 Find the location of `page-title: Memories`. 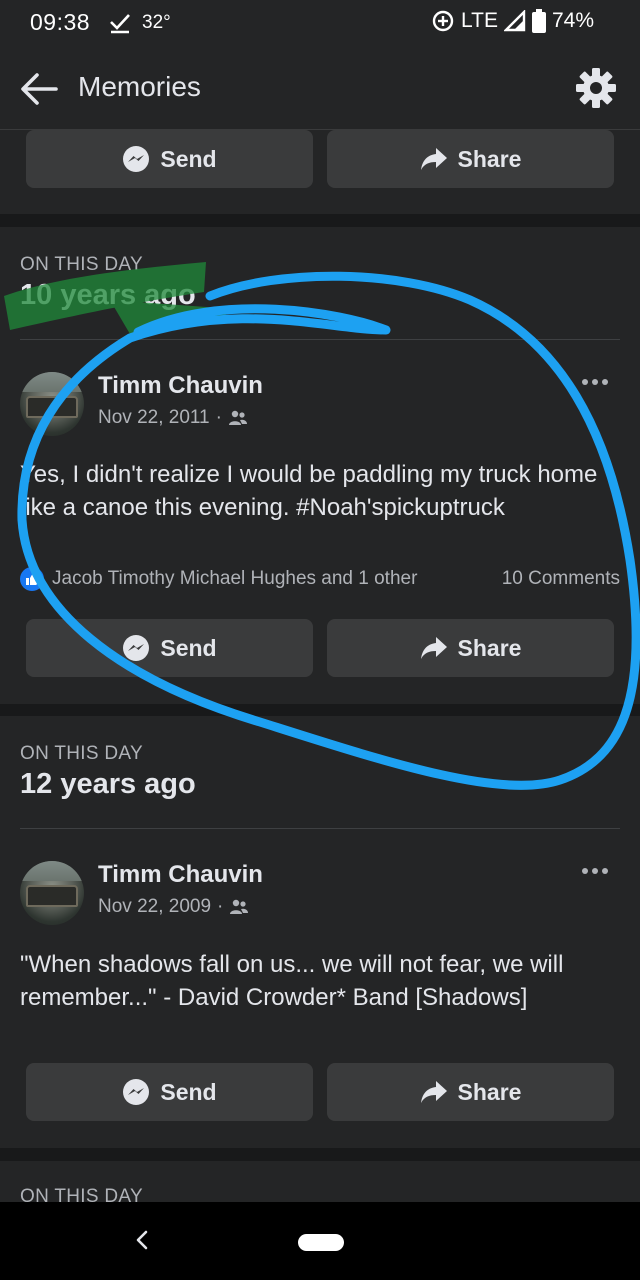

page-title: Memories is located at coordinates (139, 86).